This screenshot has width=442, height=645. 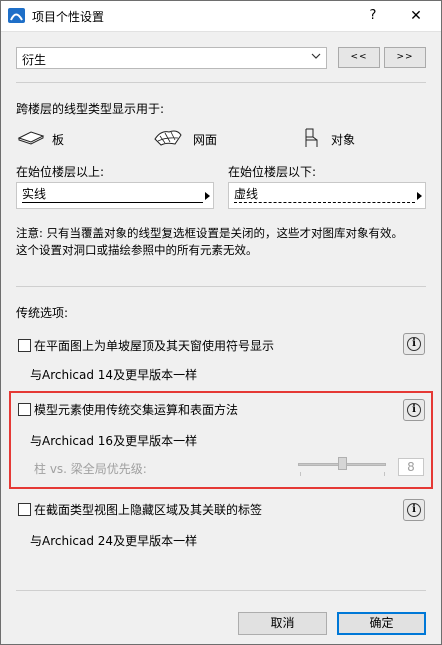 What do you see at coordinates (221, 16) in the screenshot?
I see `title-bar: 项目个性设置 ? ✕` at bounding box center [221, 16].